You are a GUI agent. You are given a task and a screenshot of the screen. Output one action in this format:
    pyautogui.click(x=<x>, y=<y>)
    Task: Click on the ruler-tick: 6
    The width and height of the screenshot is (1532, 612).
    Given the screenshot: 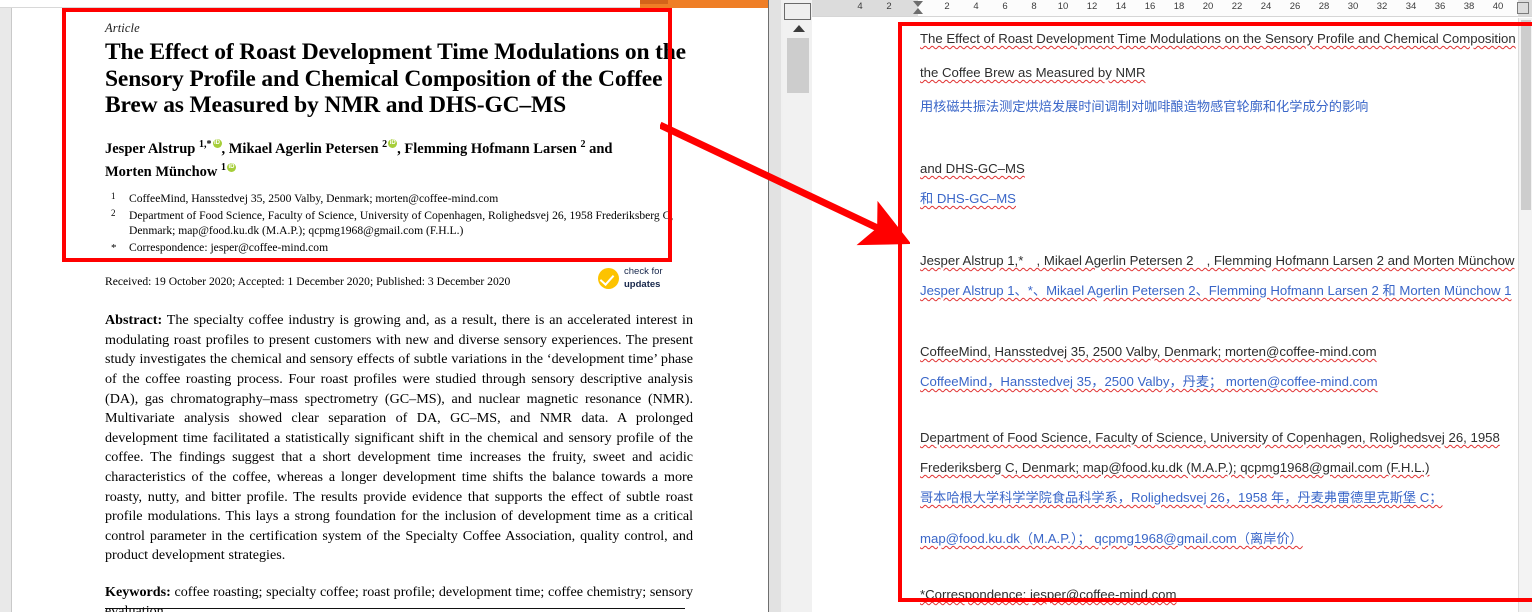 What is the action you would take?
    pyautogui.click(x=1005, y=6)
    